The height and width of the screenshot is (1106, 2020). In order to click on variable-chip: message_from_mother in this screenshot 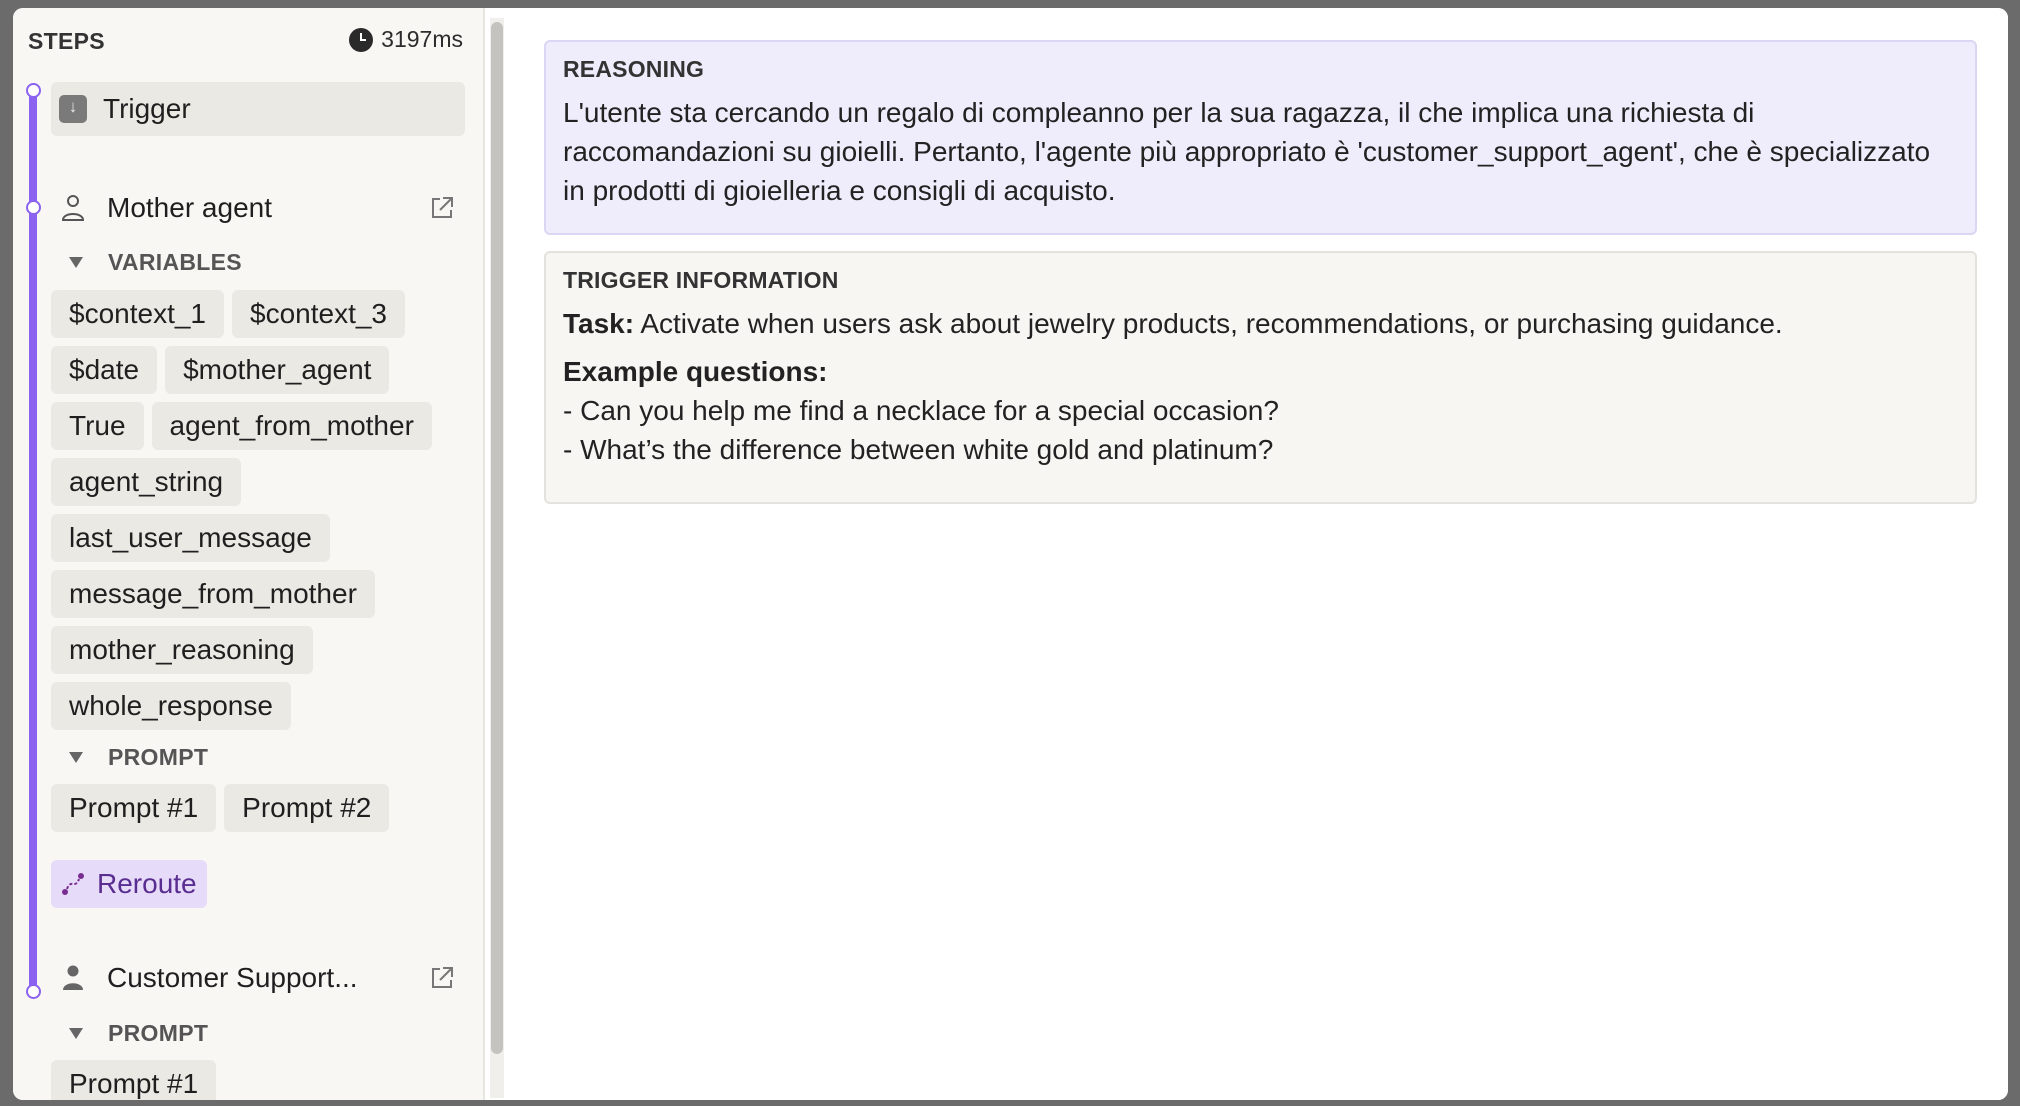, I will do `click(213, 594)`.